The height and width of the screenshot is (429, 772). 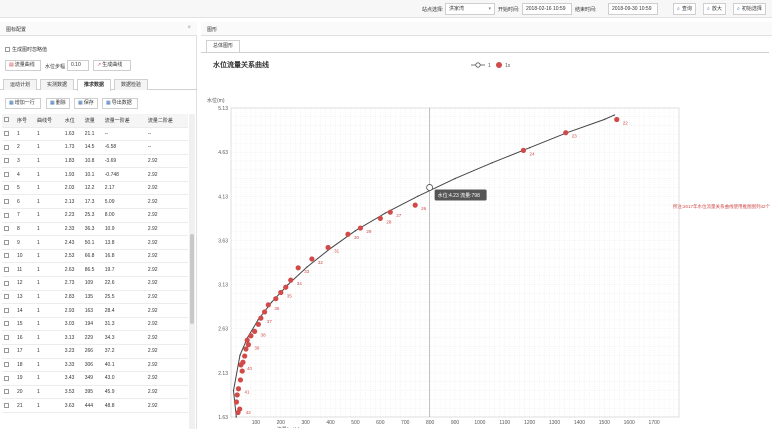 What do you see at coordinates (749, 9) in the screenshot?
I see `reset-button: ⌕ 初始选择` at bounding box center [749, 9].